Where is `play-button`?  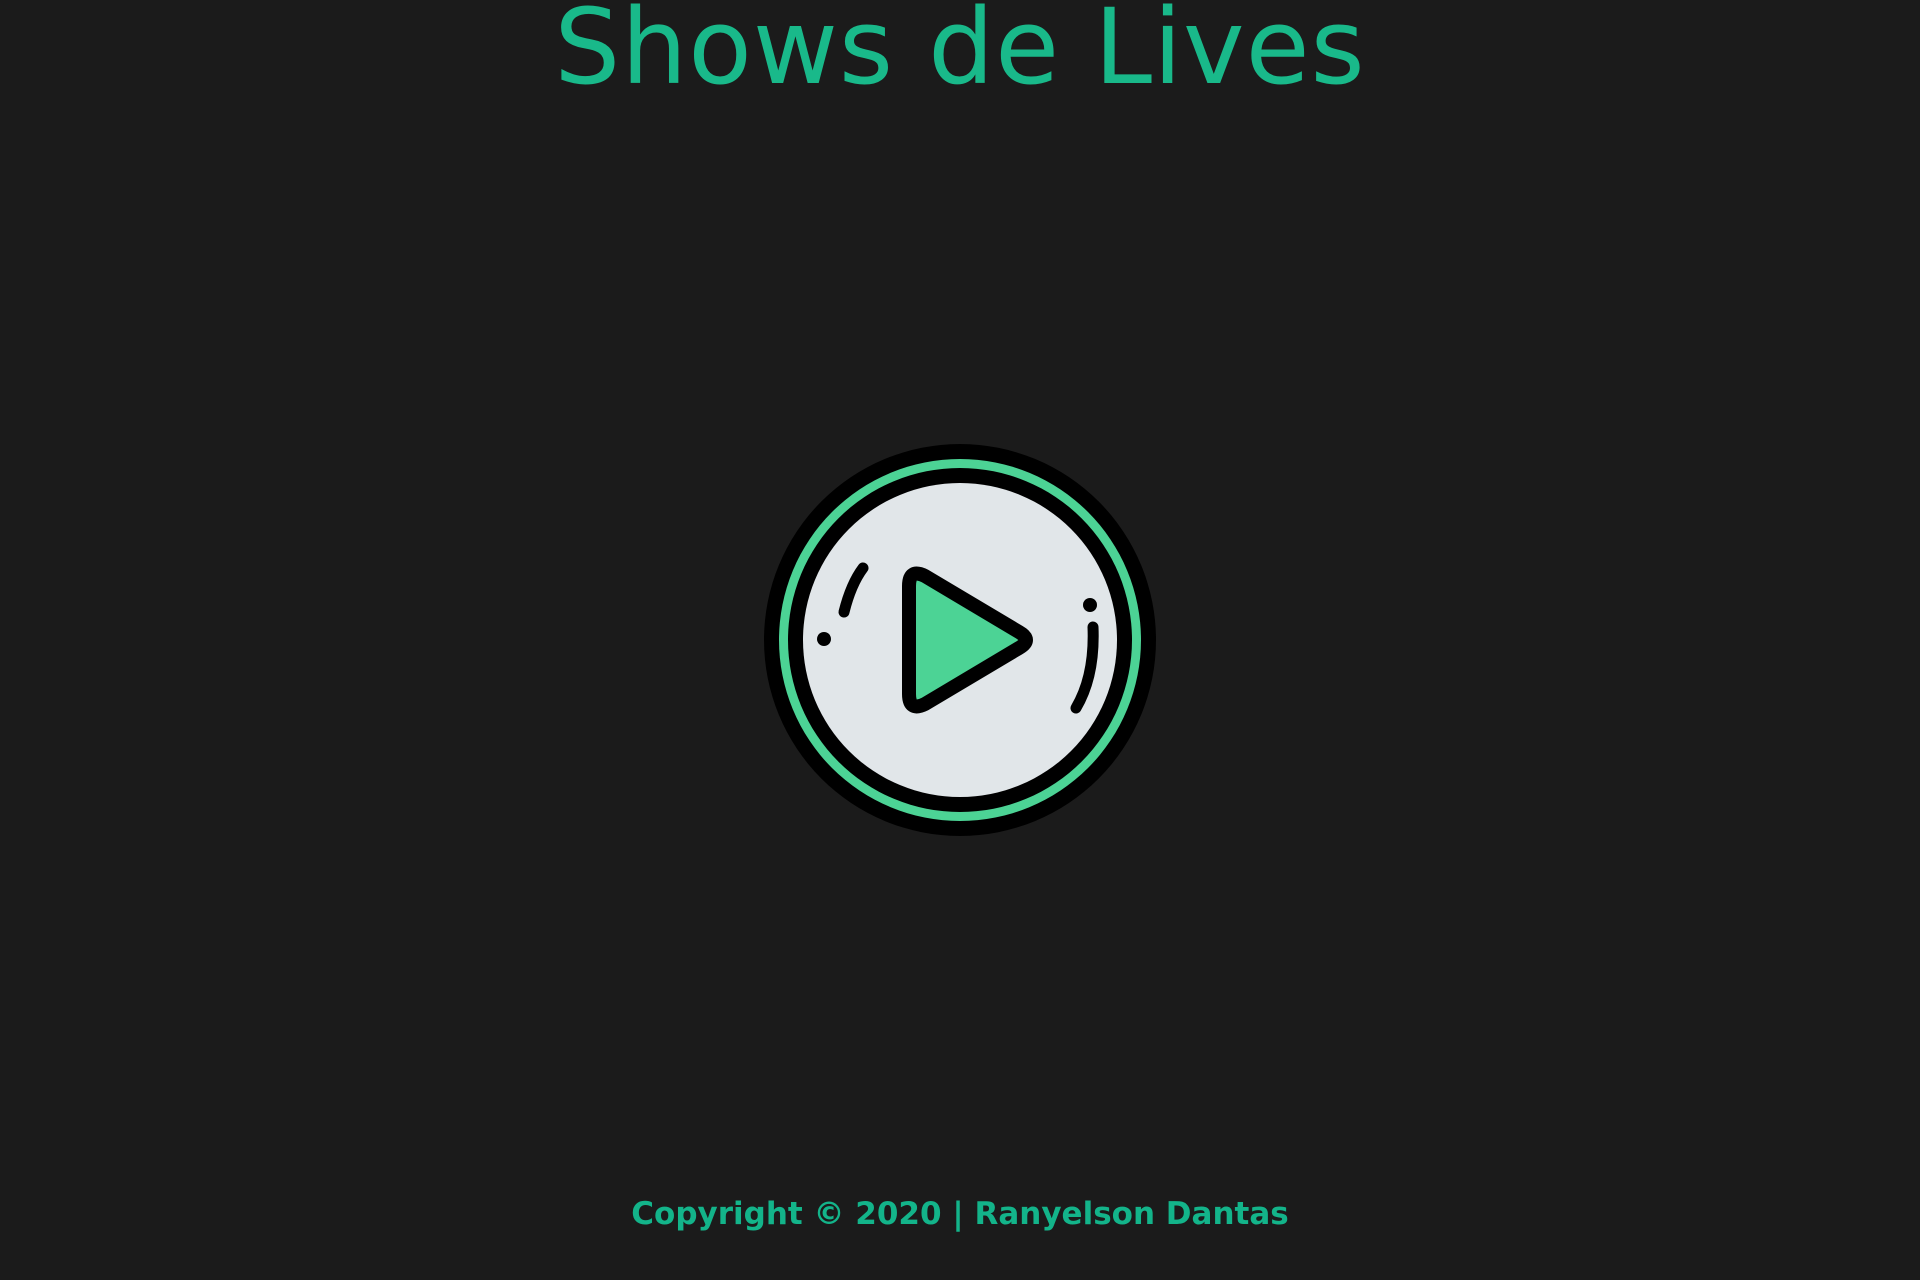
play-button is located at coordinates (960, 640).